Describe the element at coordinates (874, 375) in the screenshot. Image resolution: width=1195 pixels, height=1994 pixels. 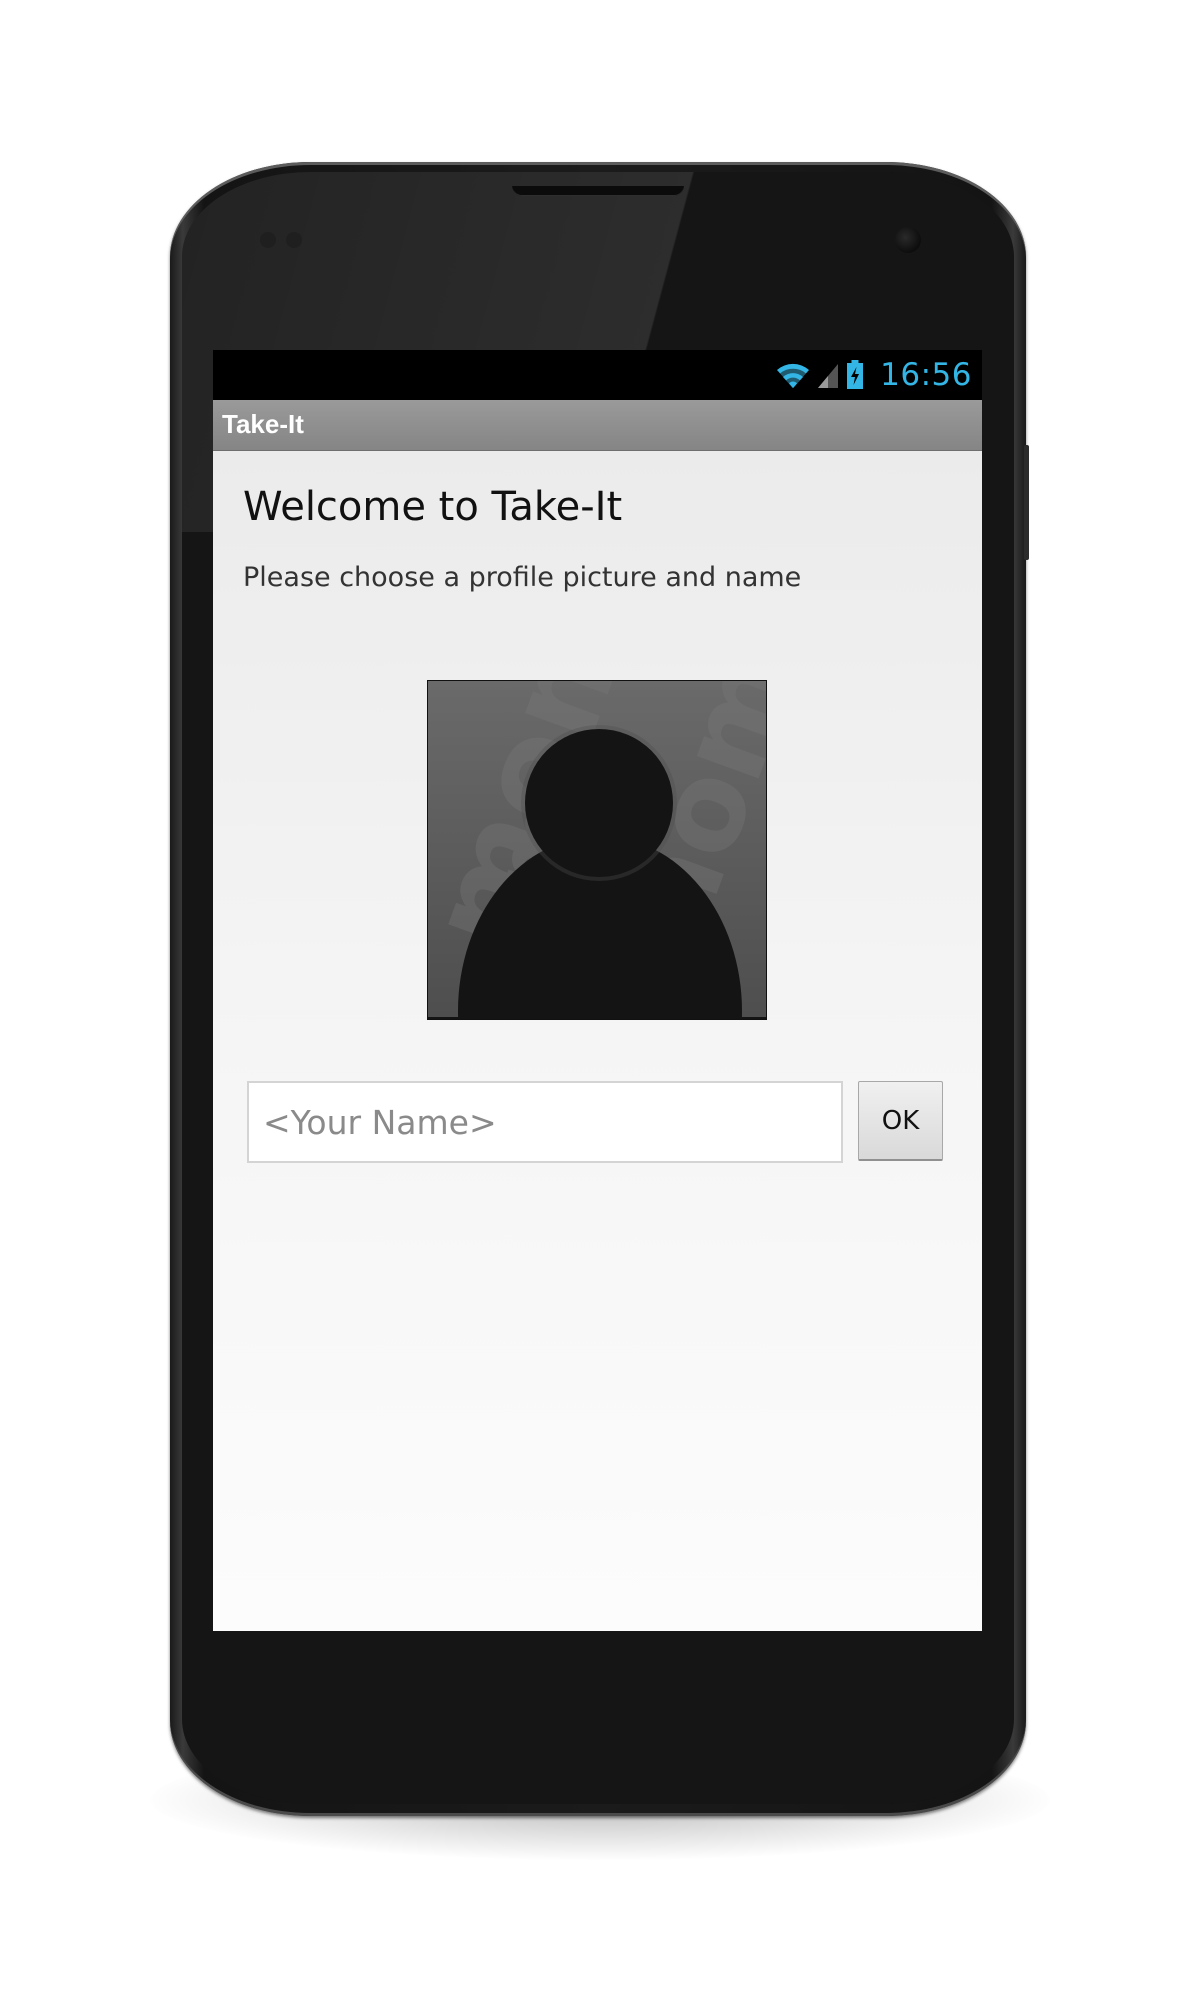
I see `status-icons: 16:56` at that location.